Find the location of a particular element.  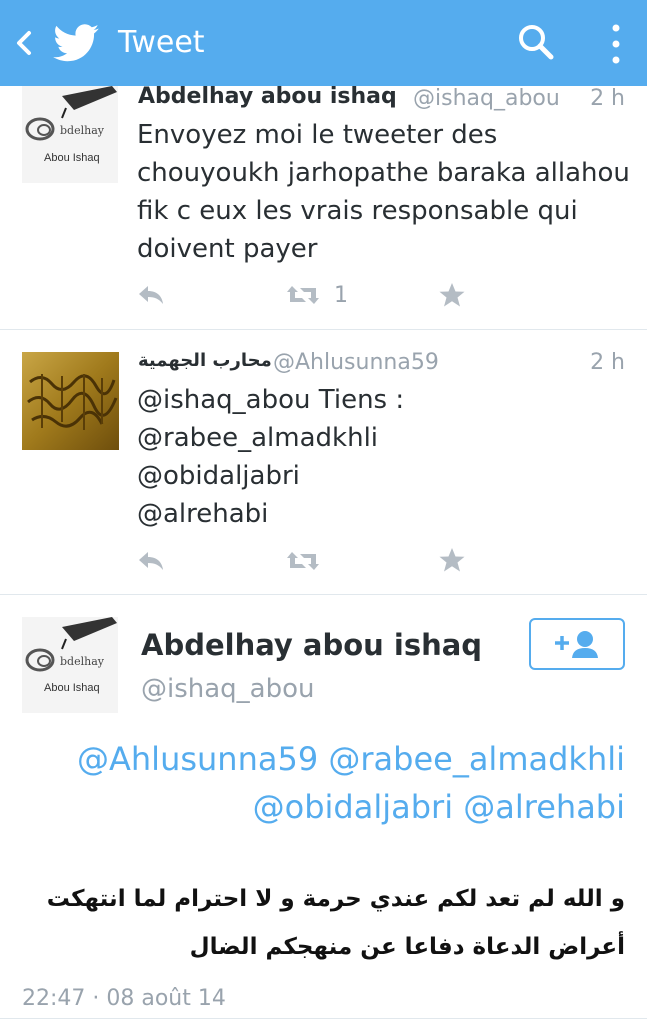

add-user-icon is located at coordinates (576, 644).